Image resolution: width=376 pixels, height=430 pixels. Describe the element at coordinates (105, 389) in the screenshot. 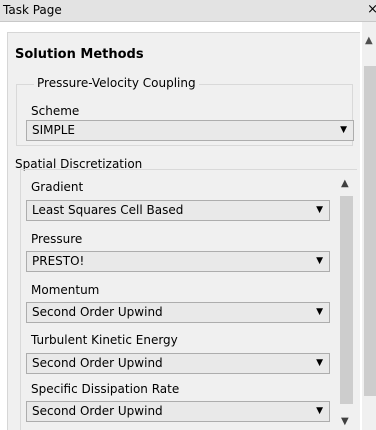

I see `sdr-label: Specific Dissipation Rate` at that location.